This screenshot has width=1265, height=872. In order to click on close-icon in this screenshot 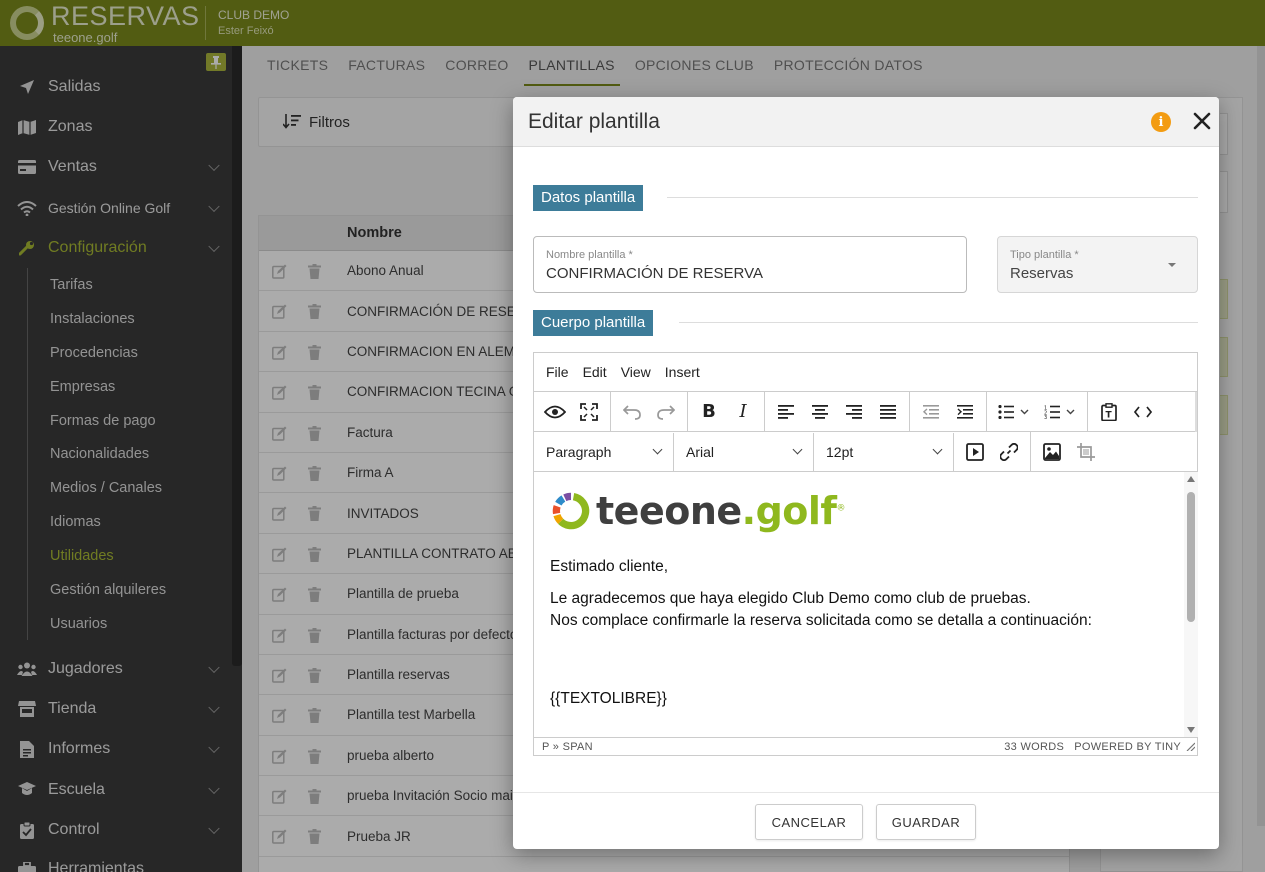, I will do `click(1202, 121)`.